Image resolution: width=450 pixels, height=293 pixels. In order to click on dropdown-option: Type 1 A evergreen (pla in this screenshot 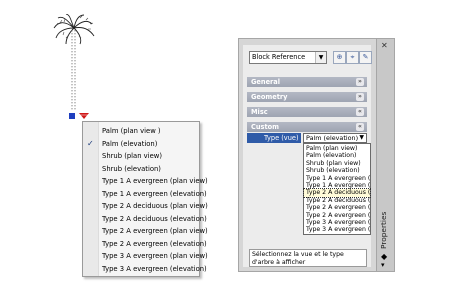, I will do `click(337, 178)`.